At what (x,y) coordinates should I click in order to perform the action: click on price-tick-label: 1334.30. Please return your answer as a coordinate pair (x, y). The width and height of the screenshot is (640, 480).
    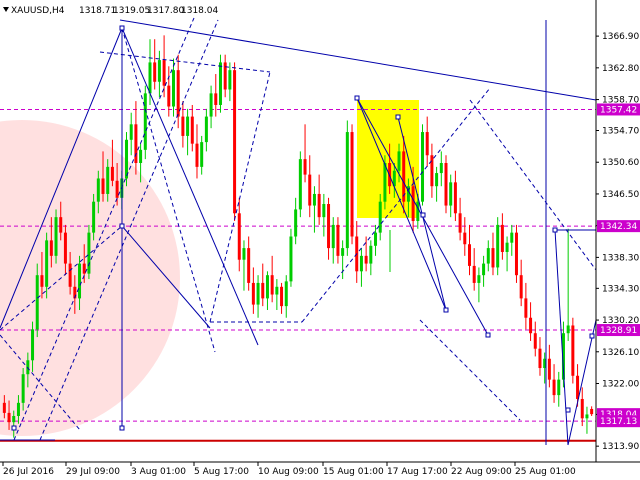
    Looking at the image, I should click on (620, 289).